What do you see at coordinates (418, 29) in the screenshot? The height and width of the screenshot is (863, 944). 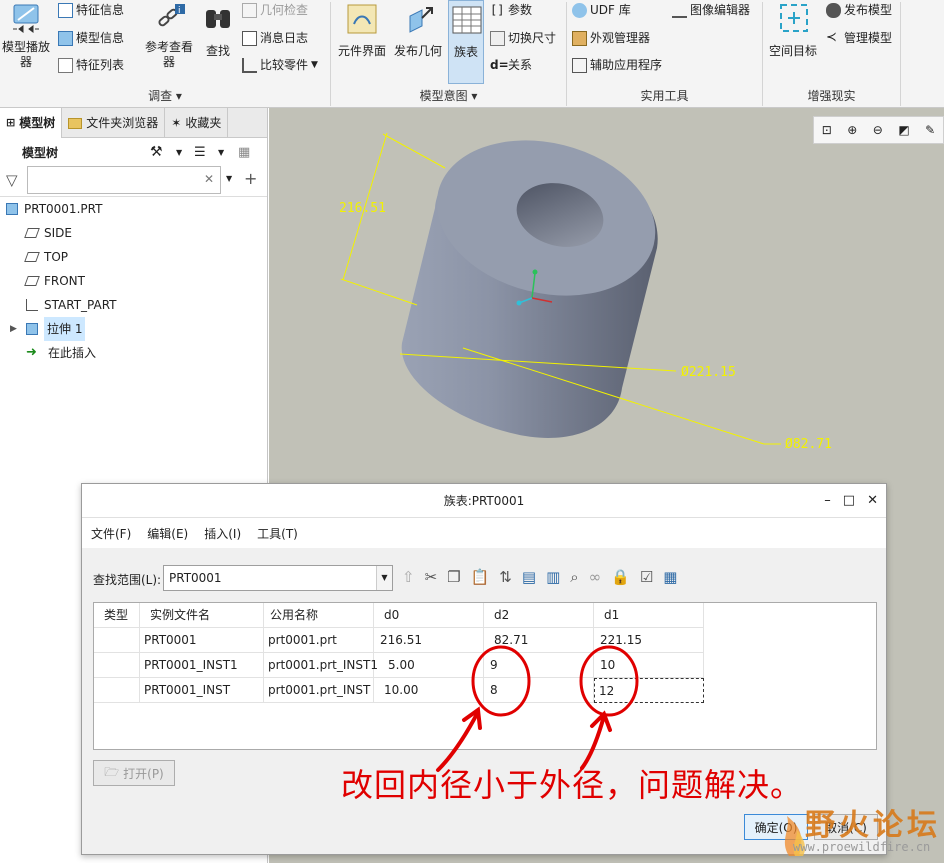 I see `publish-geometry-button: 发布几何` at bounding box center [418, 29].